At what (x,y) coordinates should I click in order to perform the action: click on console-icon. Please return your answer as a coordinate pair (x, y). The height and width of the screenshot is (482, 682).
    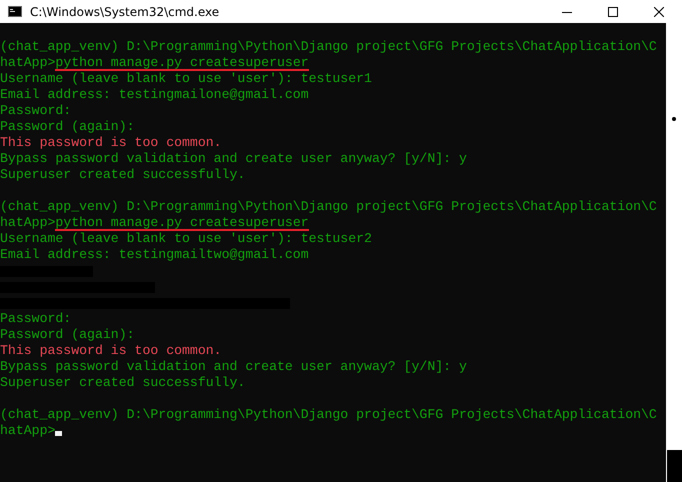
    Looking at the image, I should click on (15, 11).